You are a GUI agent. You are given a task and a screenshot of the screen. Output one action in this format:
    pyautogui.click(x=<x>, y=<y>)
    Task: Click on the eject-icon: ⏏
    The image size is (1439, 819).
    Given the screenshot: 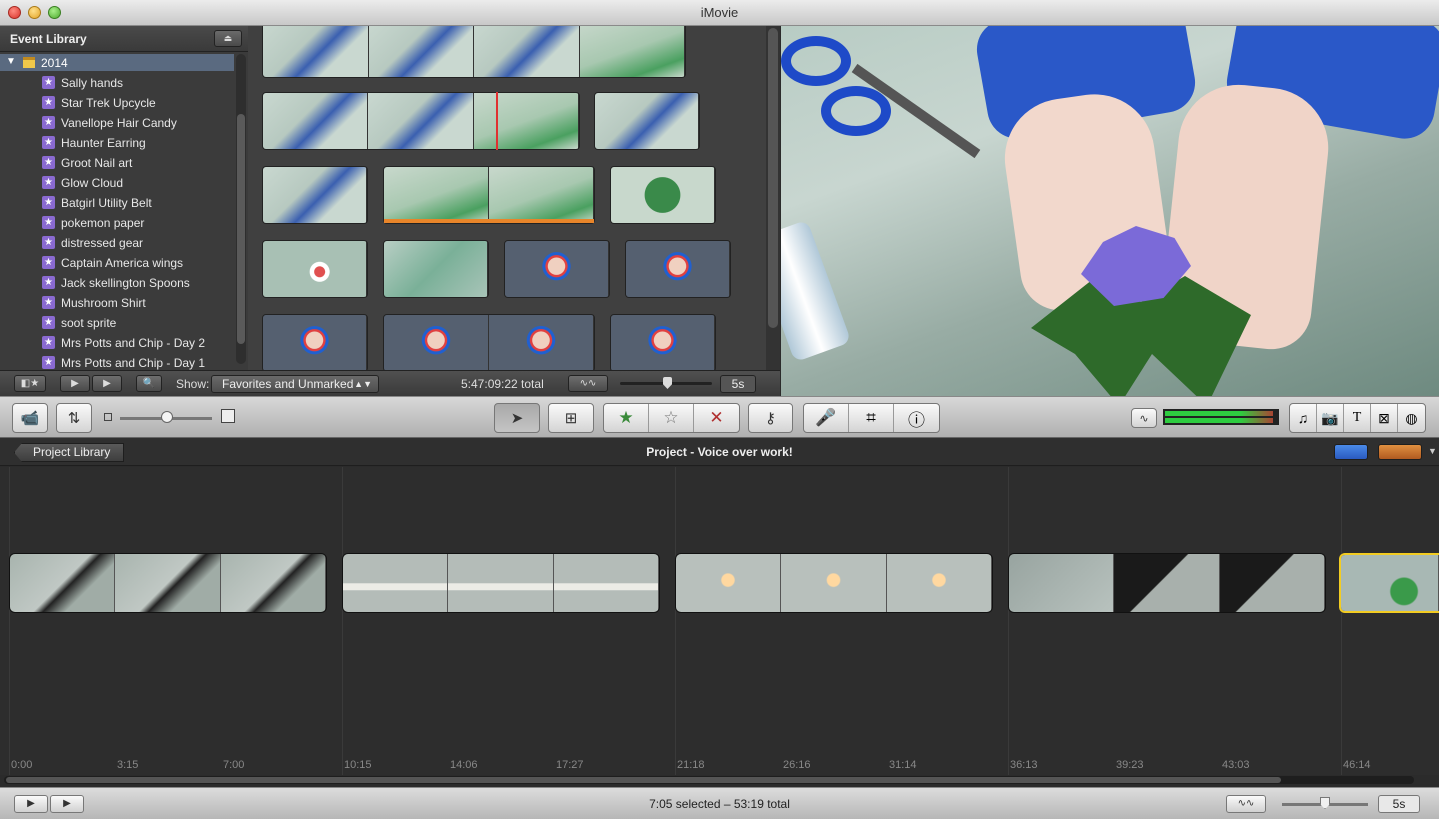 What is the action you would take?
    pyautogui.click(x=228, y=38)
    